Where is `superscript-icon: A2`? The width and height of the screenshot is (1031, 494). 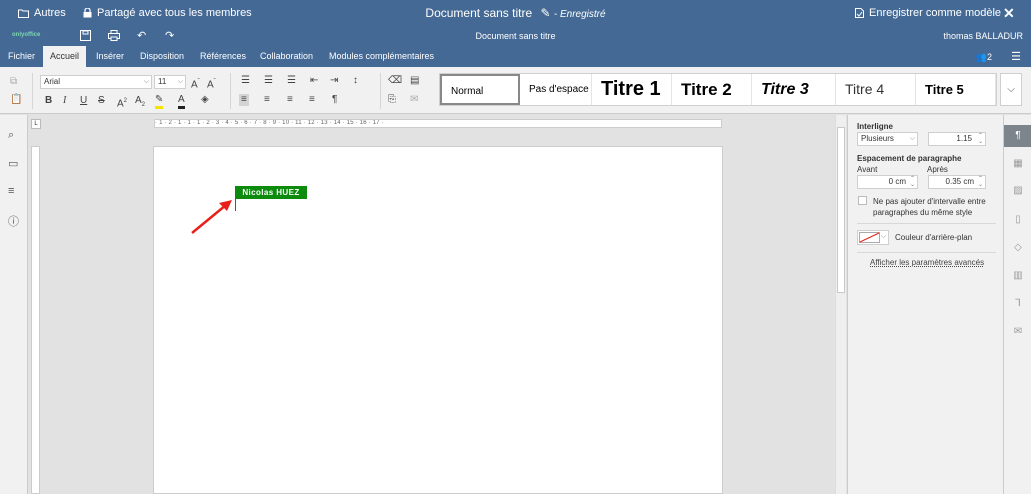 superscript-icon: A2 is located at coordinates (122, 102).